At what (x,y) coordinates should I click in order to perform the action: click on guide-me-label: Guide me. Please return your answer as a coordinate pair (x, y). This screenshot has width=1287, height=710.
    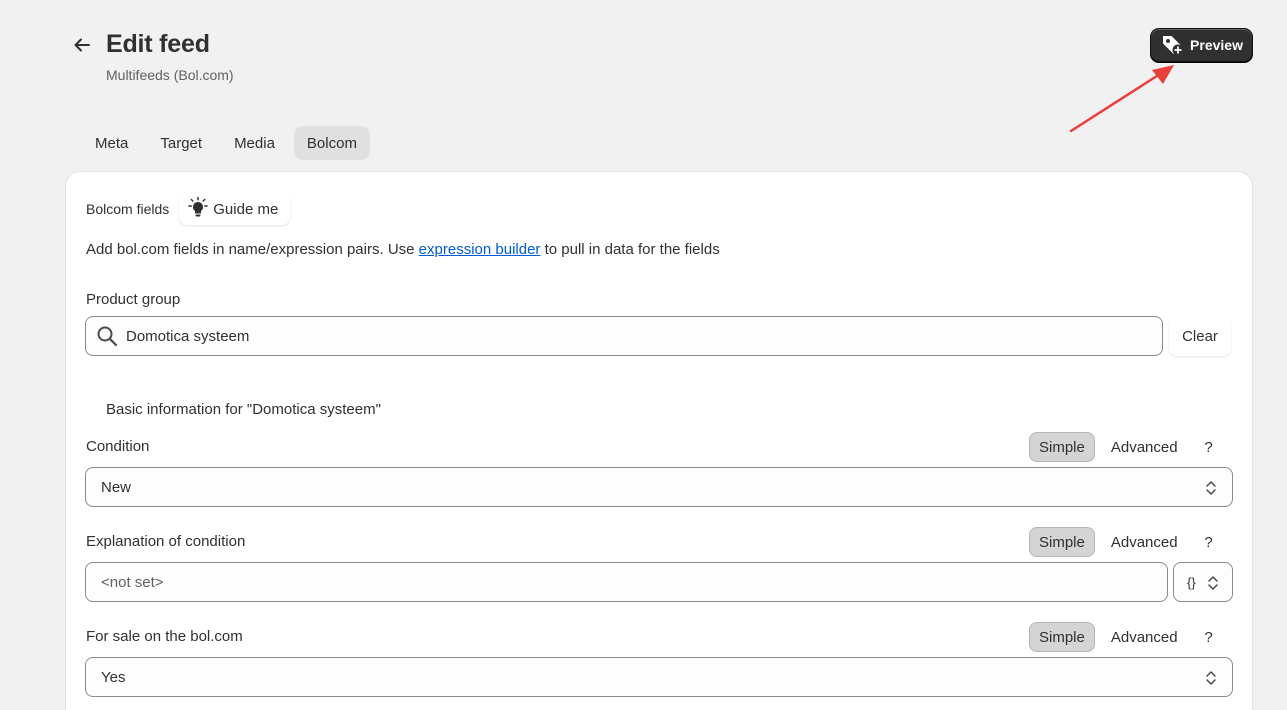
    Looking at the image, I should click on (246, 209).